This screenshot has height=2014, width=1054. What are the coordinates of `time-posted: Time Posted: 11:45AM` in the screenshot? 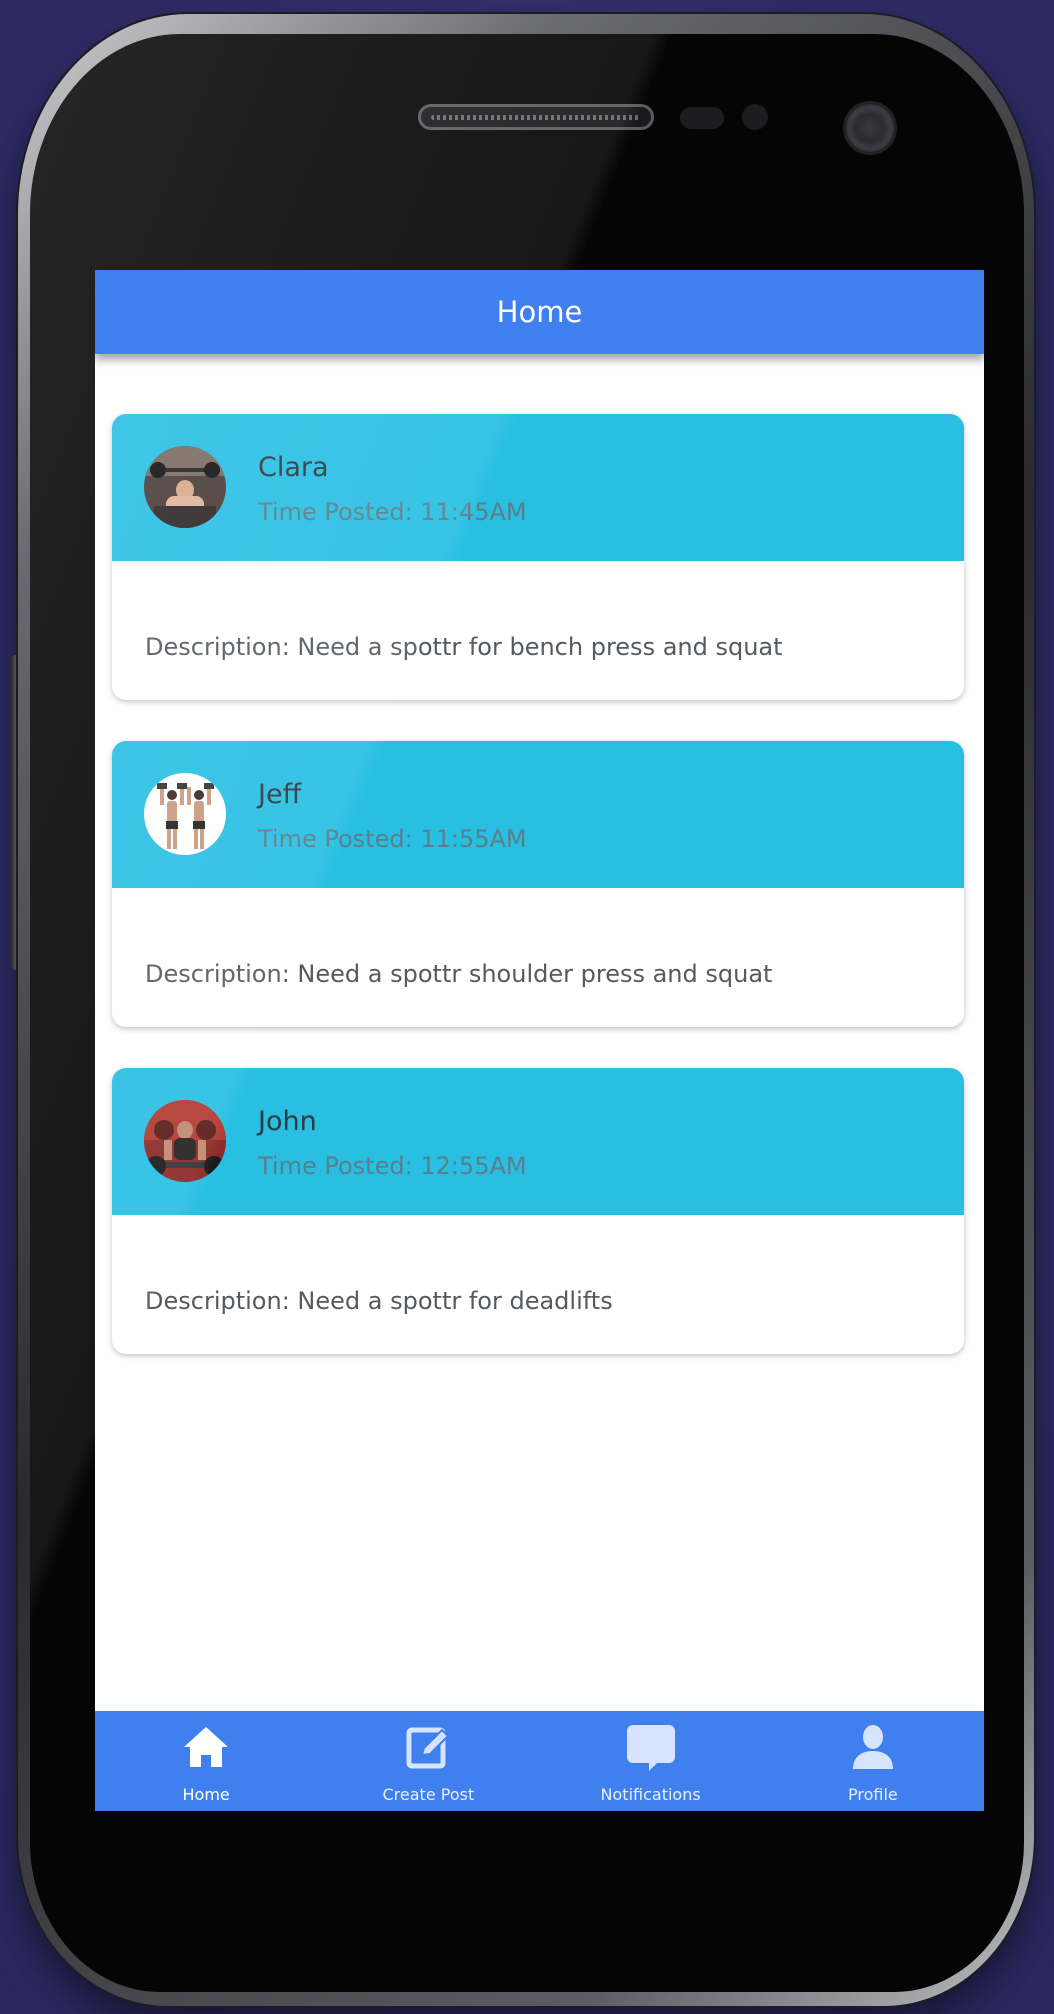 It's located at (392, 512).